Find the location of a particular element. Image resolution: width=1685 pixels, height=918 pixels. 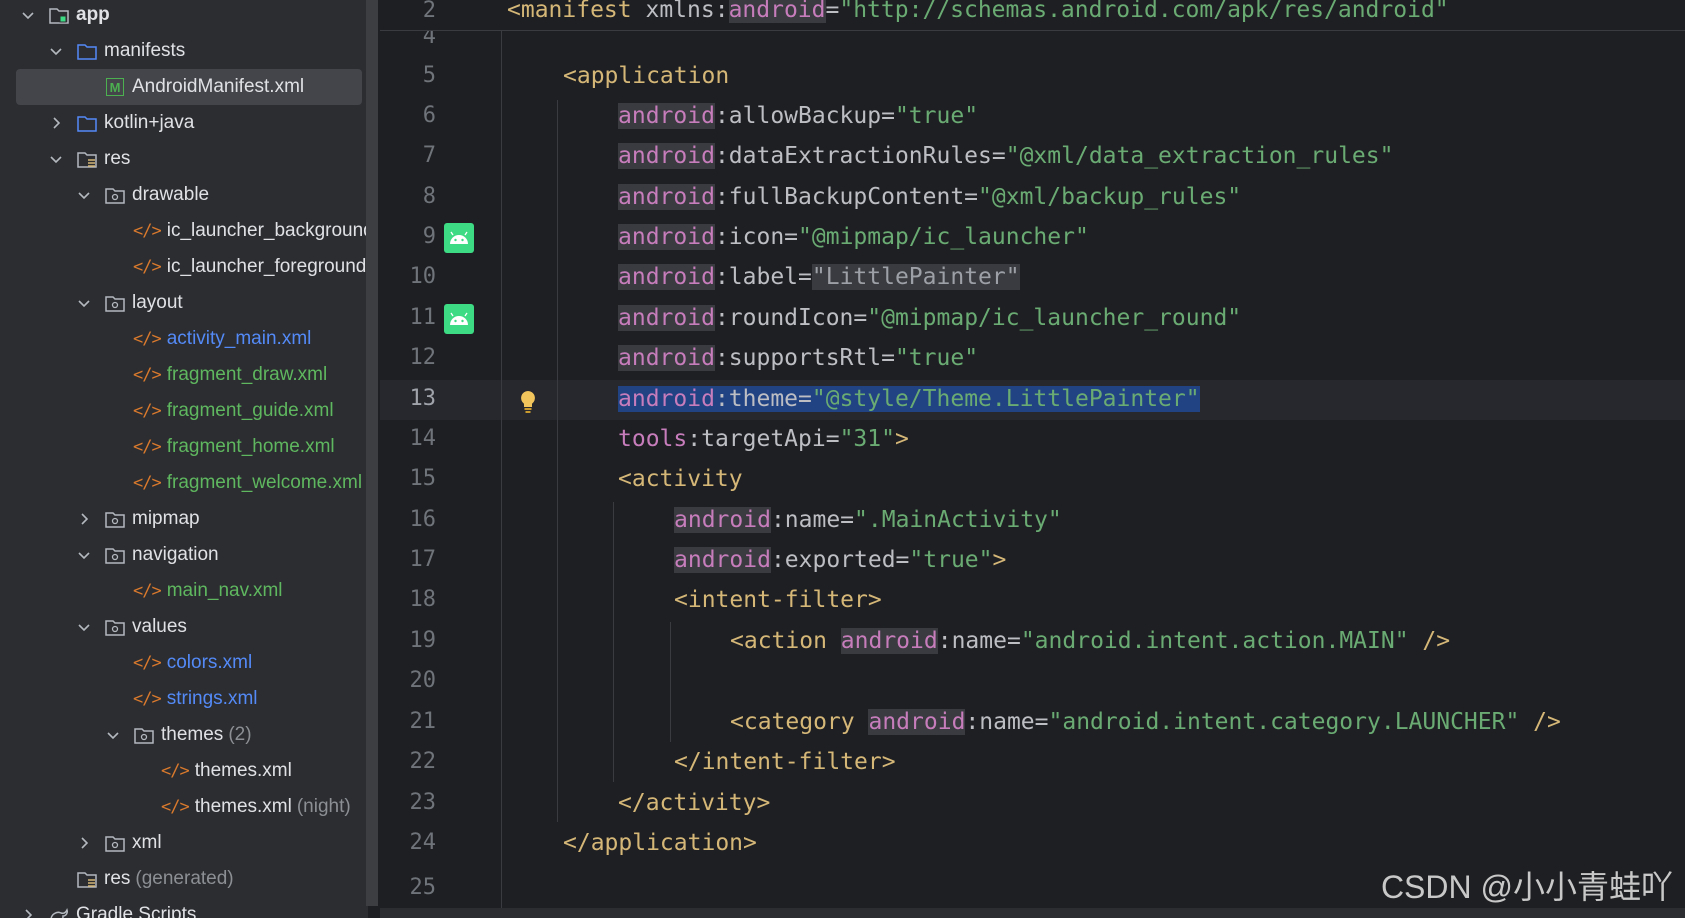

line-number: 15 is located at coordinates (423, 478).